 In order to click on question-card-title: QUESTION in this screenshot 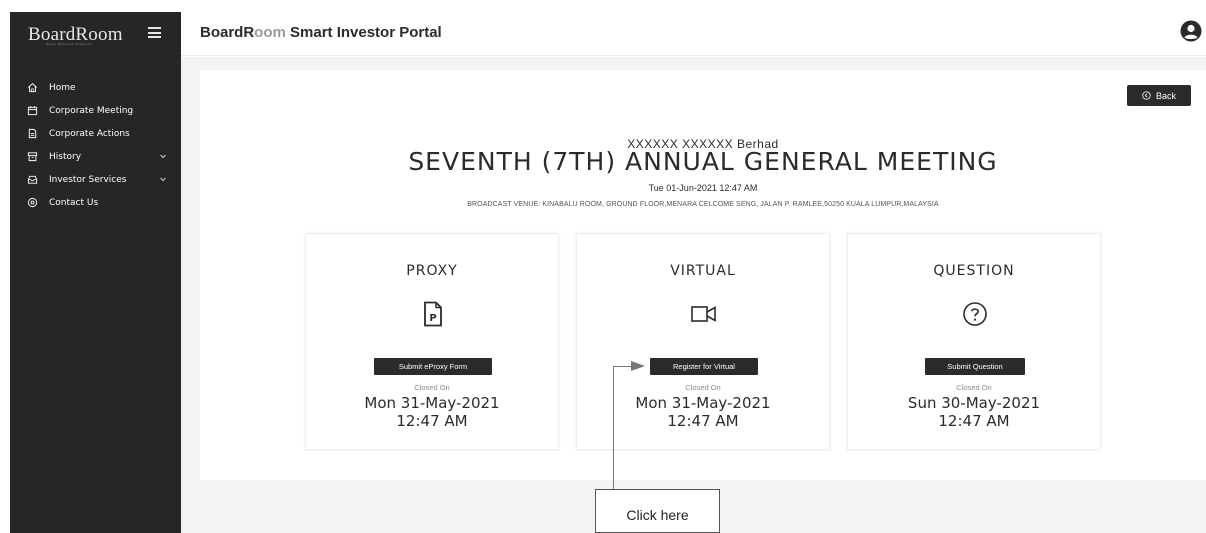, I will do `click(974, 271)`.